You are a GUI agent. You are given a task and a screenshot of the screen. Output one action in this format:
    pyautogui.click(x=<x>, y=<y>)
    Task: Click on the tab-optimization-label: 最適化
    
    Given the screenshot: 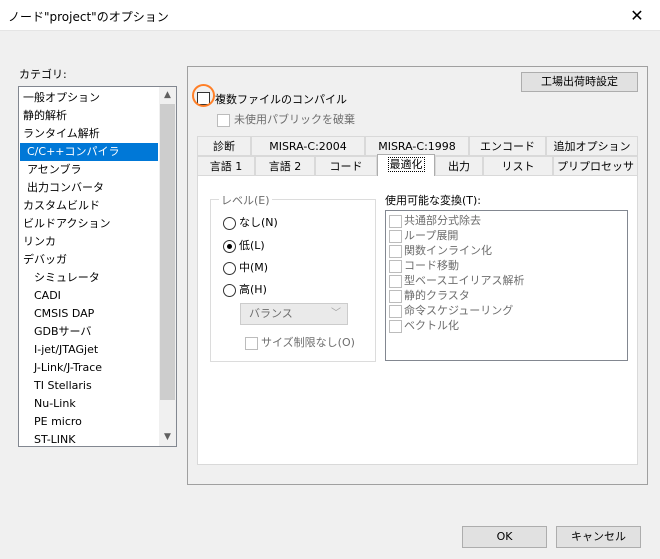 What is the action you would take?
    pyautogui.click(x=406, y=164)
    